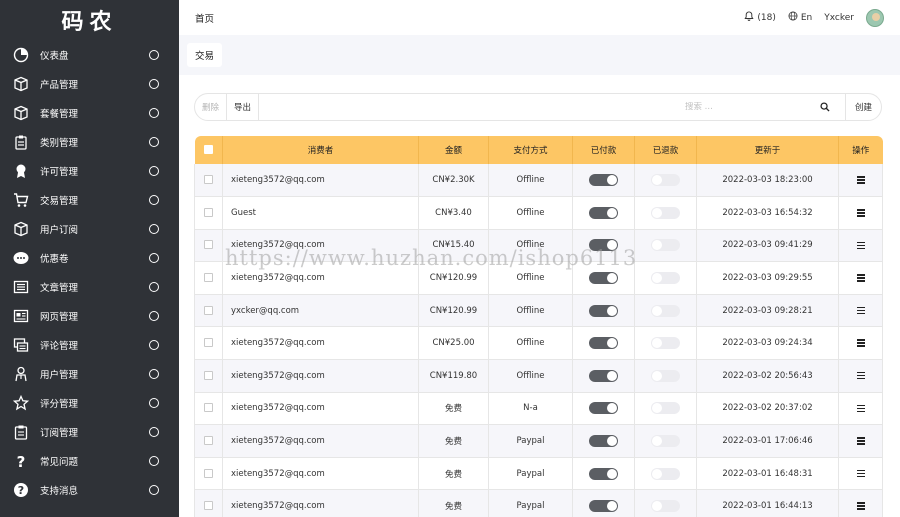 This screenshot has width=900, height=517. What do you see at coordinates (760, 17) in the screenshot?
I see `notifications-button: (18)` at bounding box center [760, 17].